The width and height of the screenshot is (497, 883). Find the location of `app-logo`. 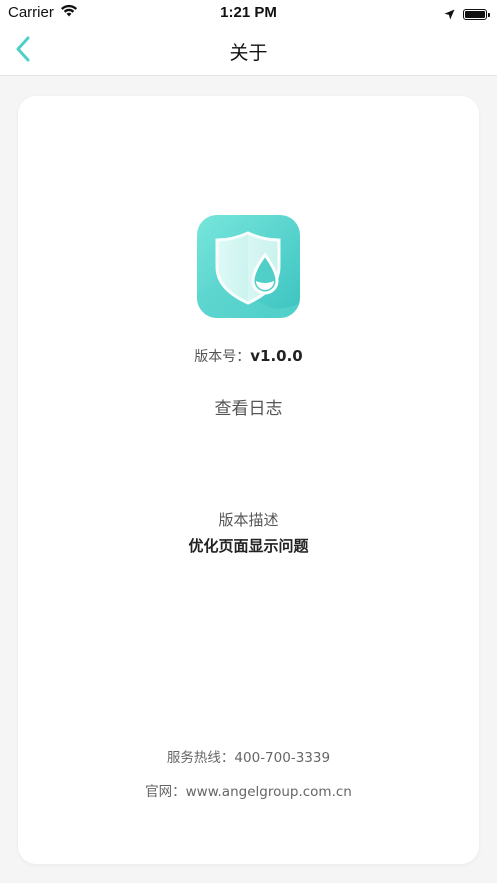

app-logo is located at coordinates (248, 266).